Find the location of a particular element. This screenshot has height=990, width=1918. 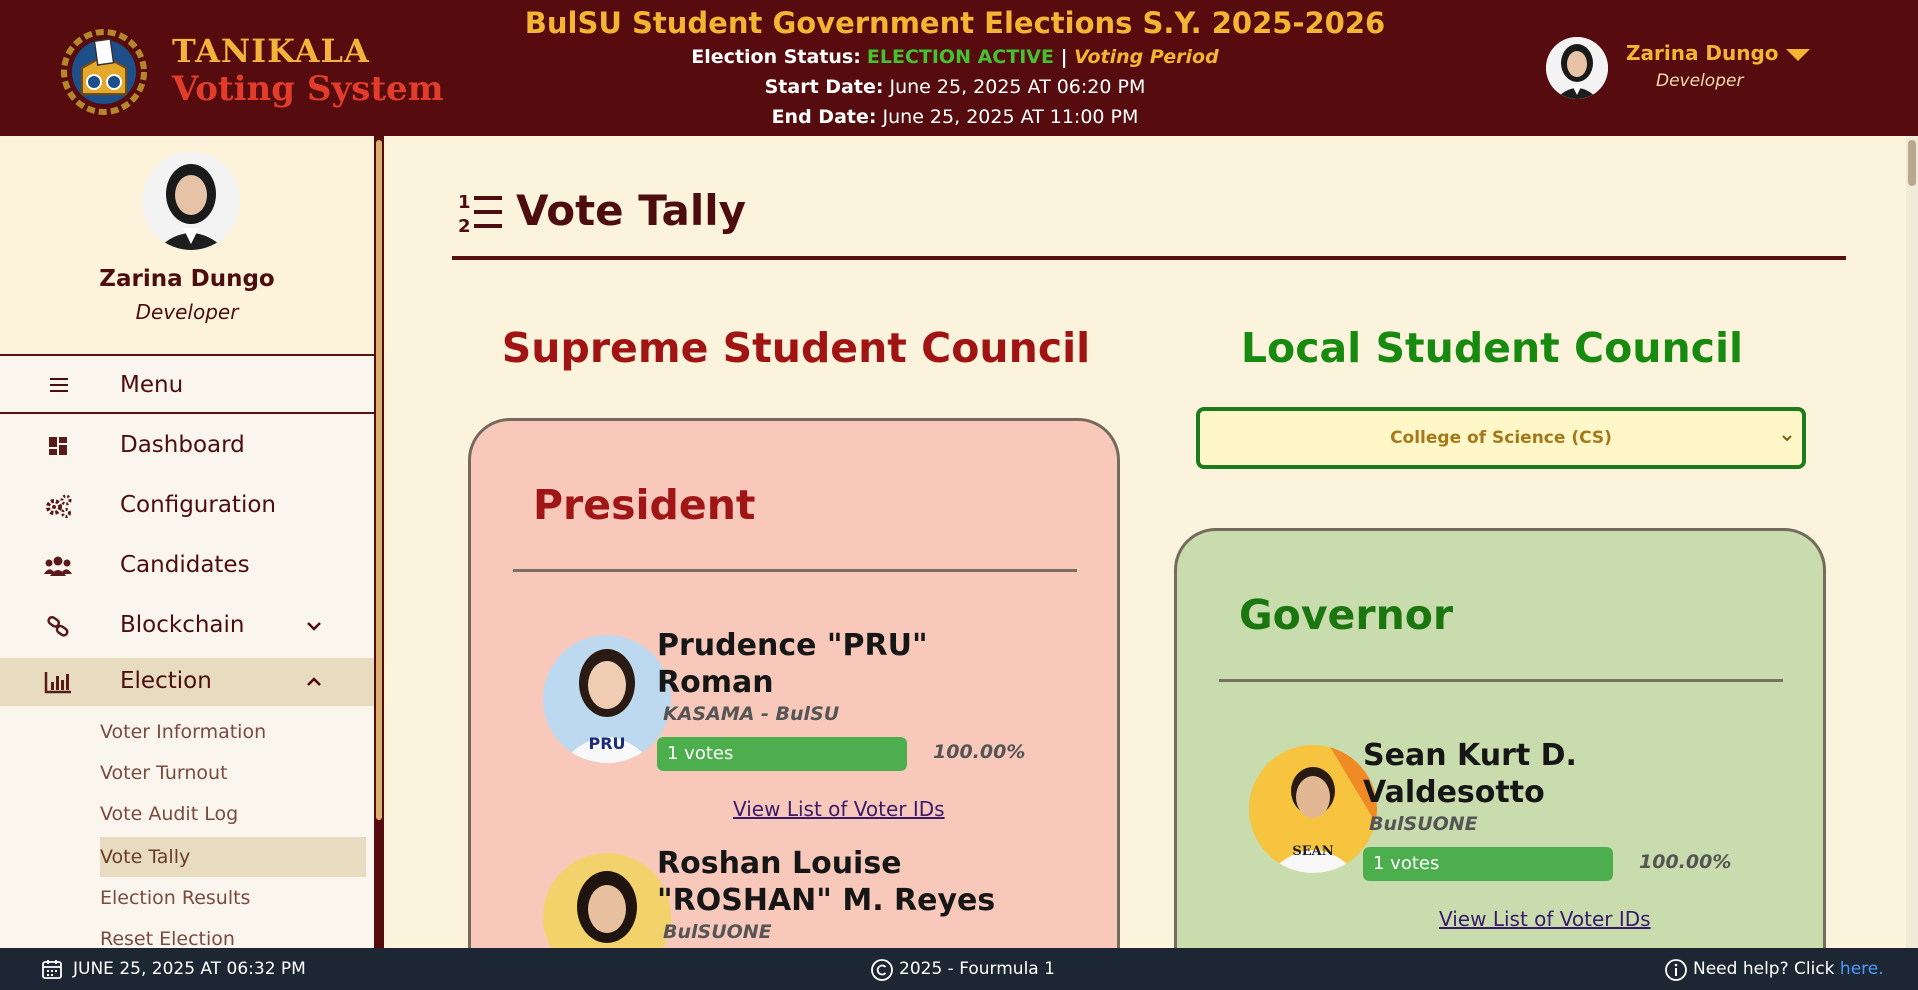

end-date-line: End Date: June 25, 2025 AT 11:00 PM is located at coordinates (955, 117).